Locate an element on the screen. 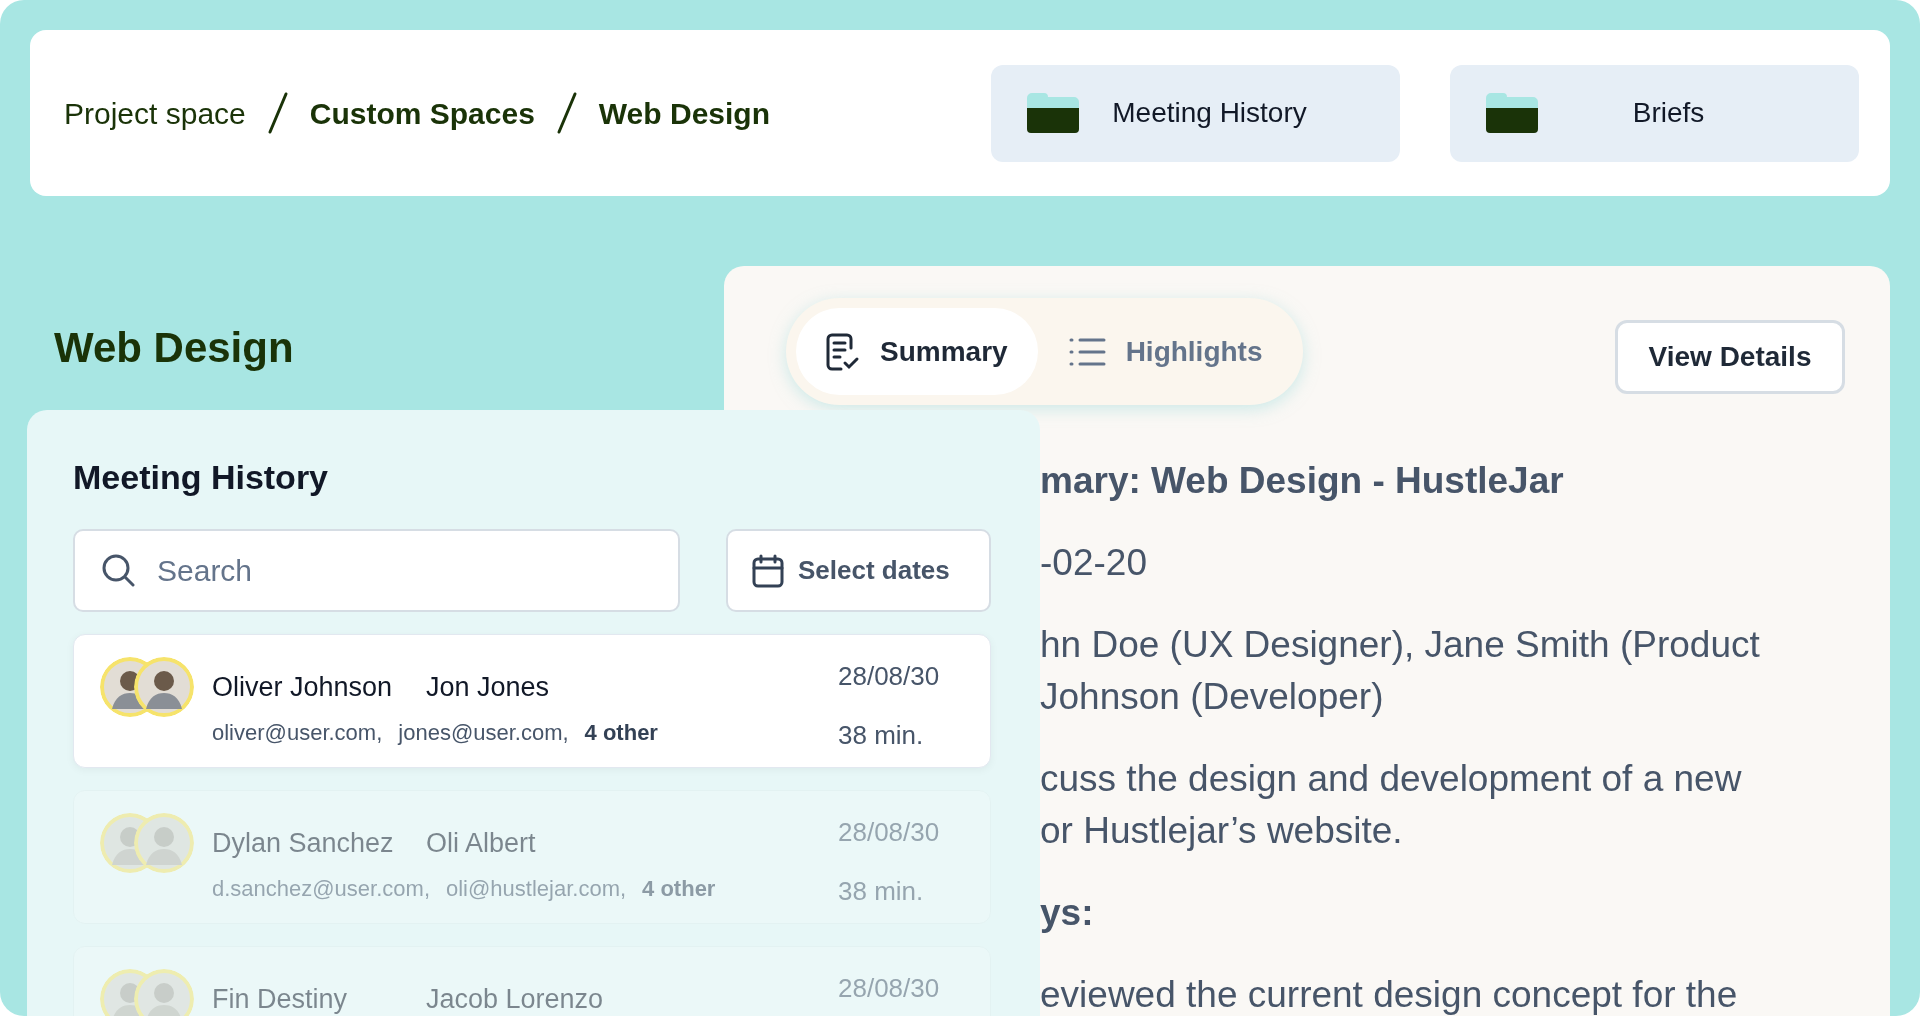 This screenshot has width=1920, height=1016. attendee-name: Jon Jones is located at coordinates (488, 687).